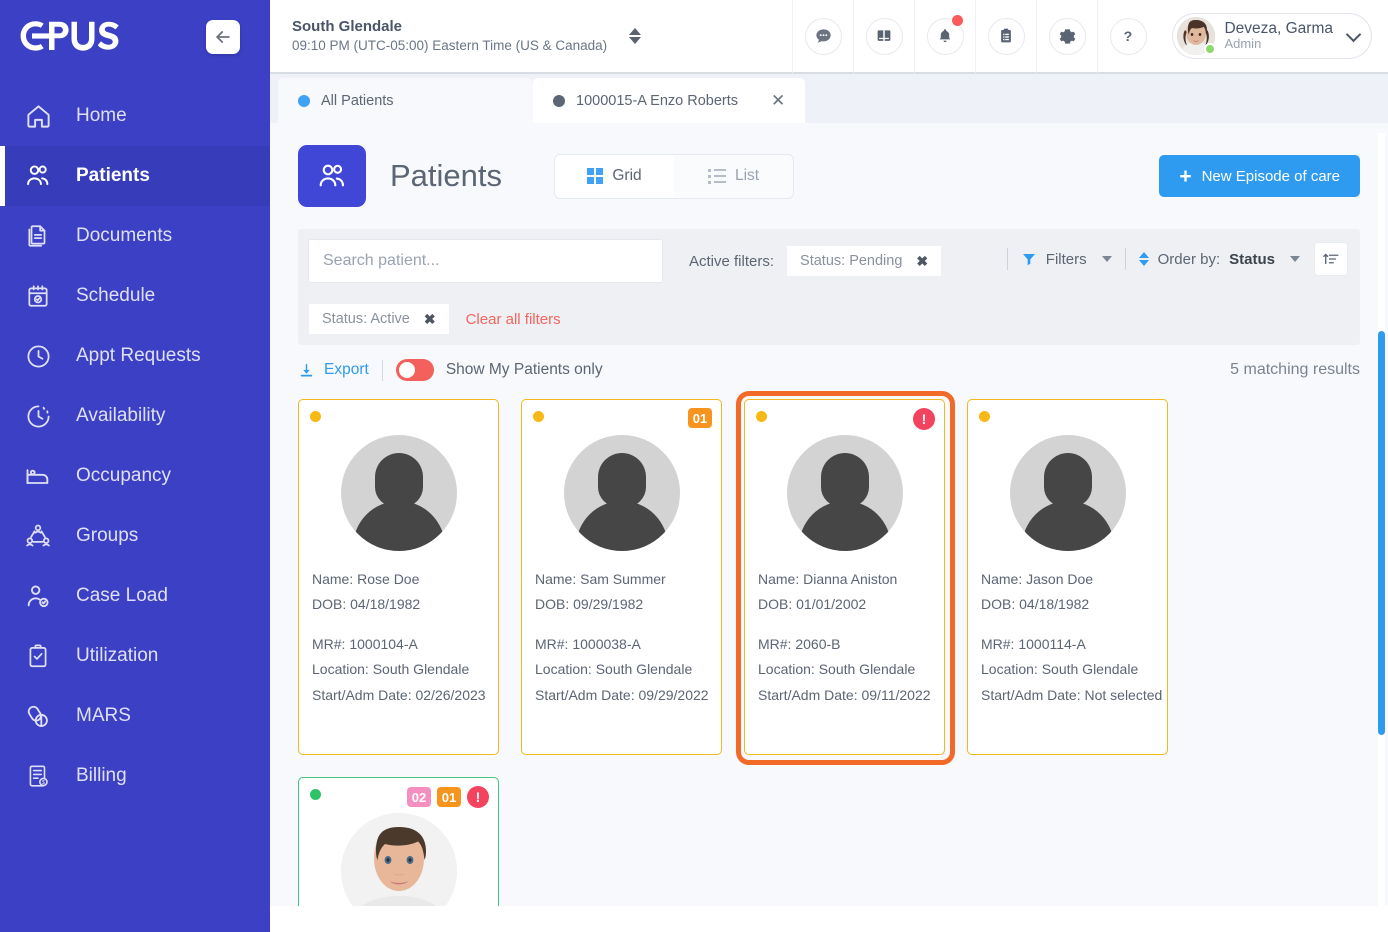 The width and height of the screenshot is (1388, 932). I want to click on sort-ascending-icon, so click(1331, 259).